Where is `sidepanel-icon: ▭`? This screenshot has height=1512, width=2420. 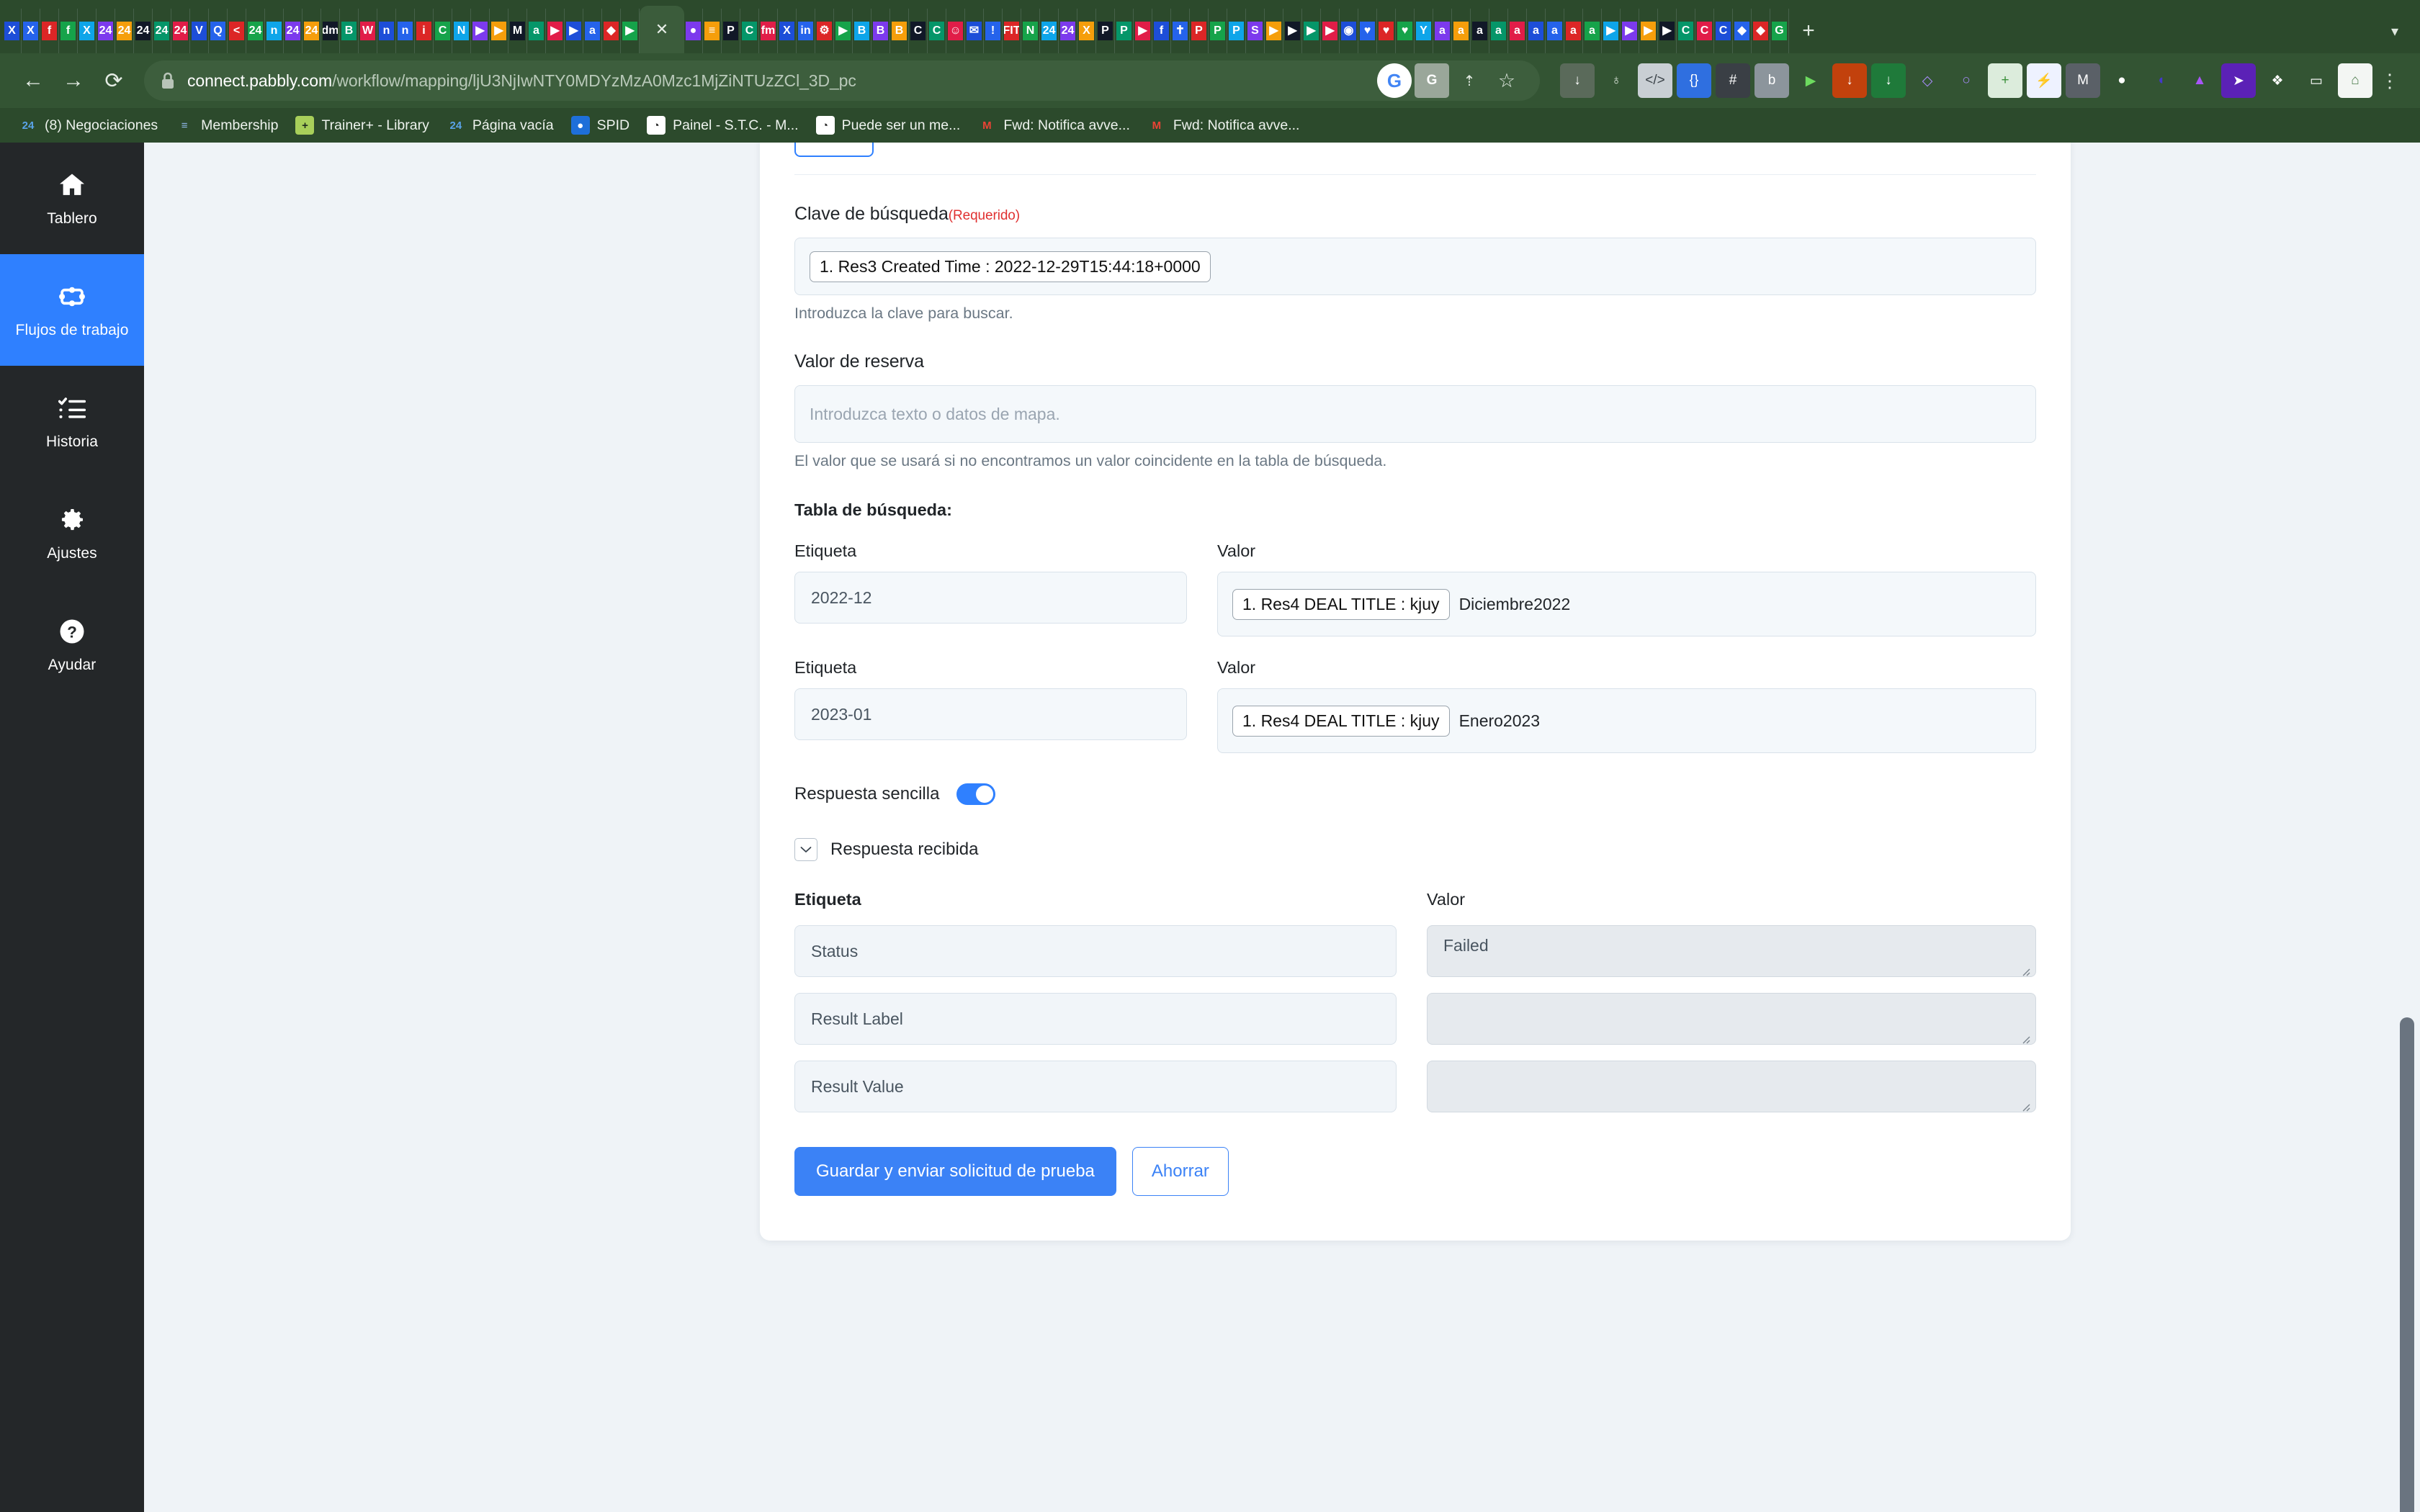 sidepanel-icon: ▭ is located at coordinates (2316, 80).